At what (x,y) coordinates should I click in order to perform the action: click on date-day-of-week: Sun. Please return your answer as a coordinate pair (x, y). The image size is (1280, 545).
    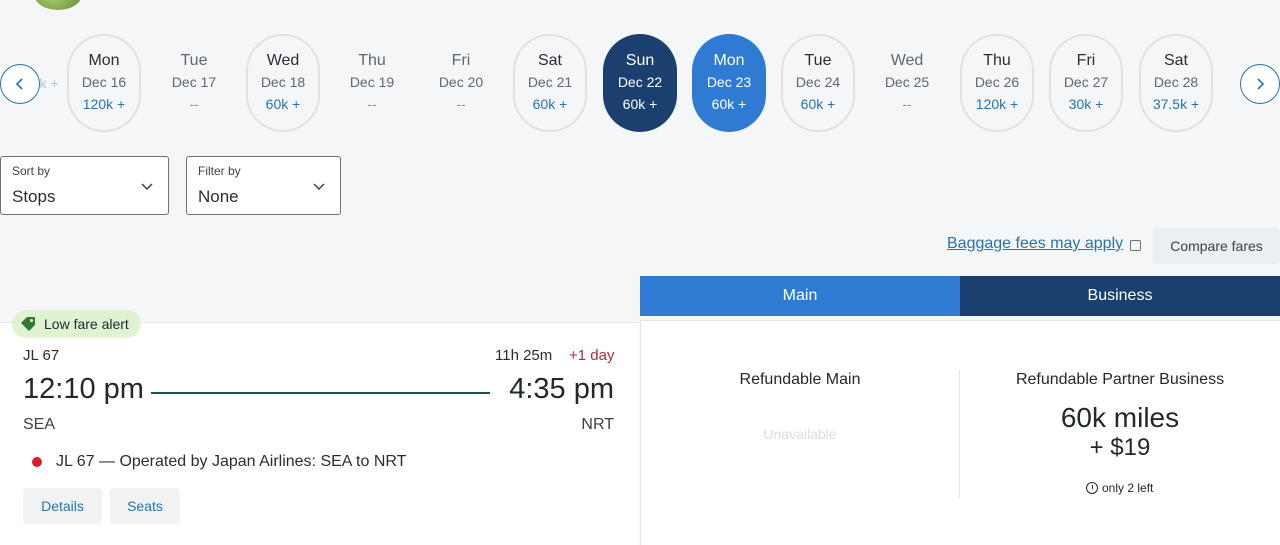
    Looking at the image, I should click on (640, 60).